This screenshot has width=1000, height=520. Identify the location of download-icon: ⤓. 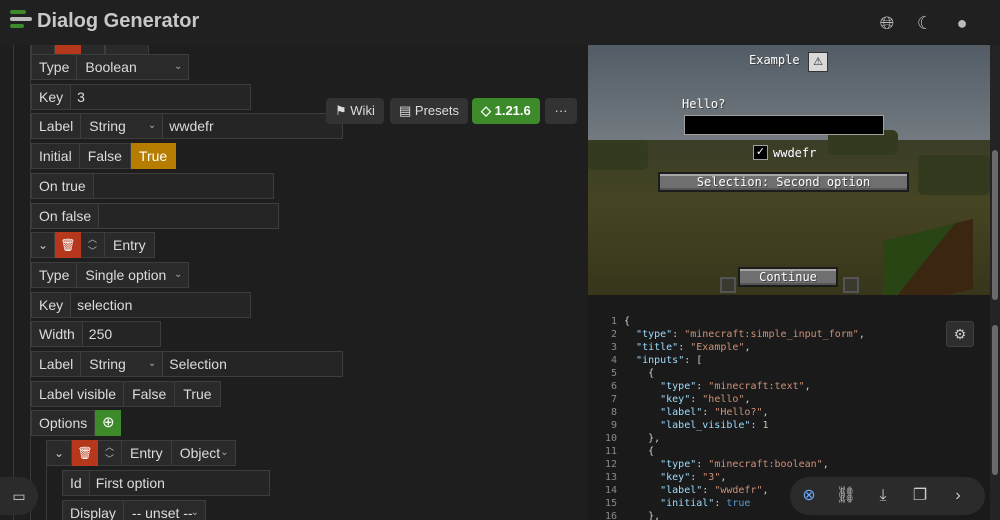
(883, 496).